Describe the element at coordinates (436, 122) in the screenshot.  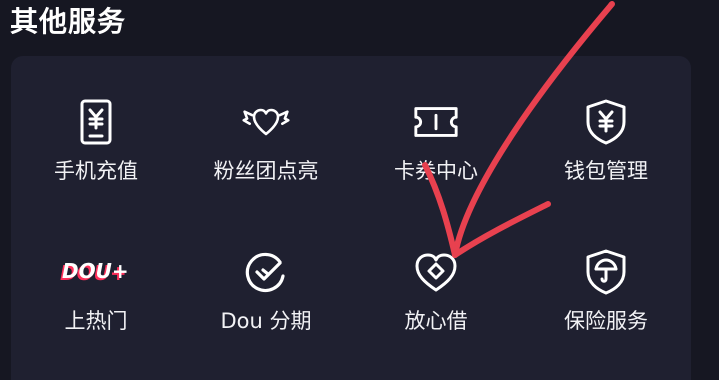
I see `ticket-icon` at that location.